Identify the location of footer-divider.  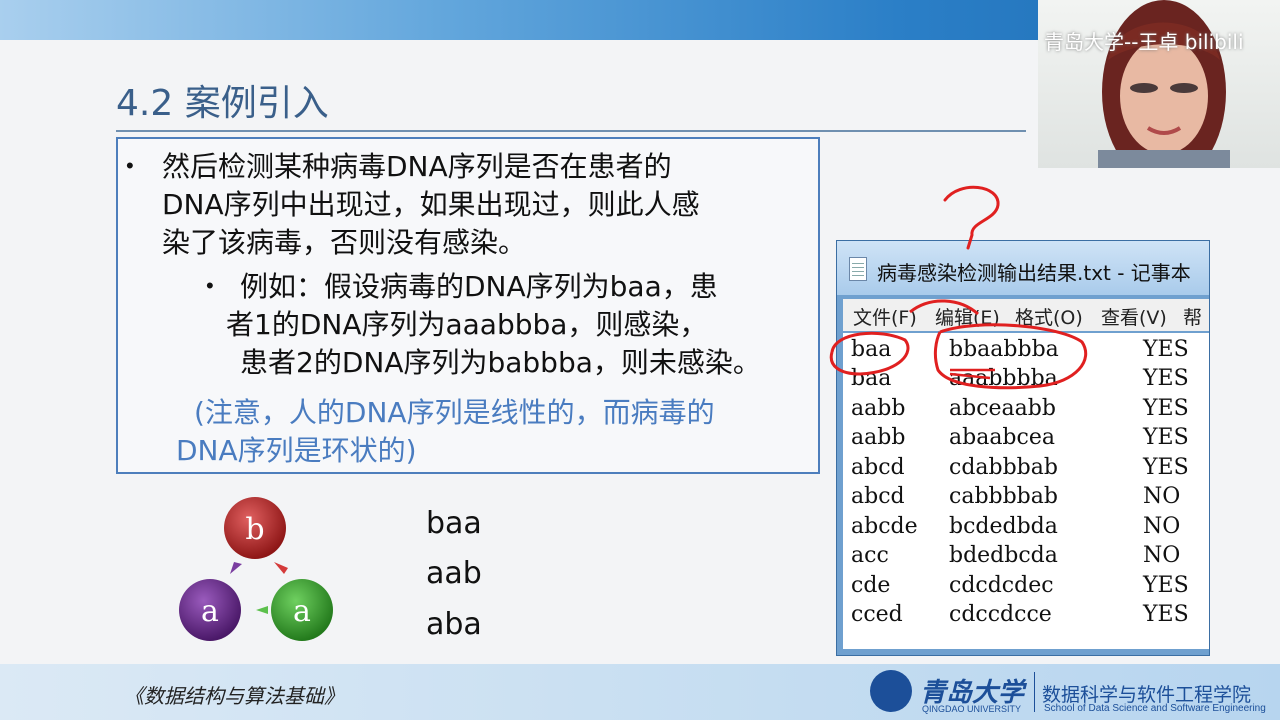
(1034, 692).